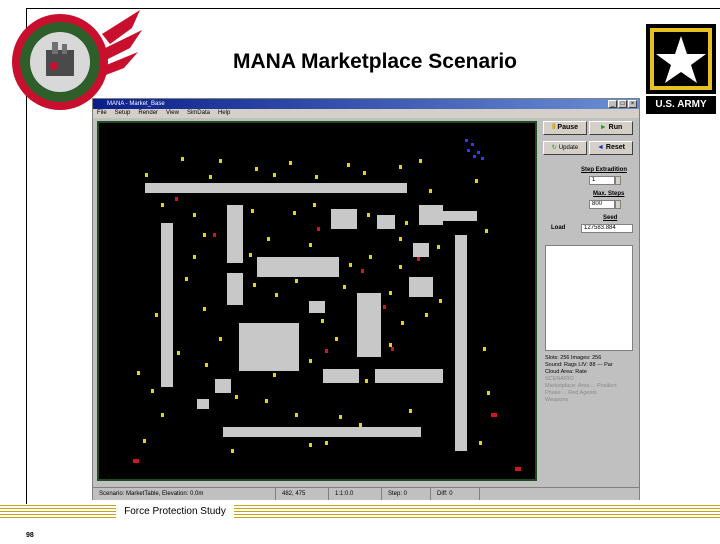 The width and height of the screenshot is (720, 544). Describe the element at coordinates (566, 372) in the screenshot. I see `stats-line-3: Cloud Area: Rate` at that location.